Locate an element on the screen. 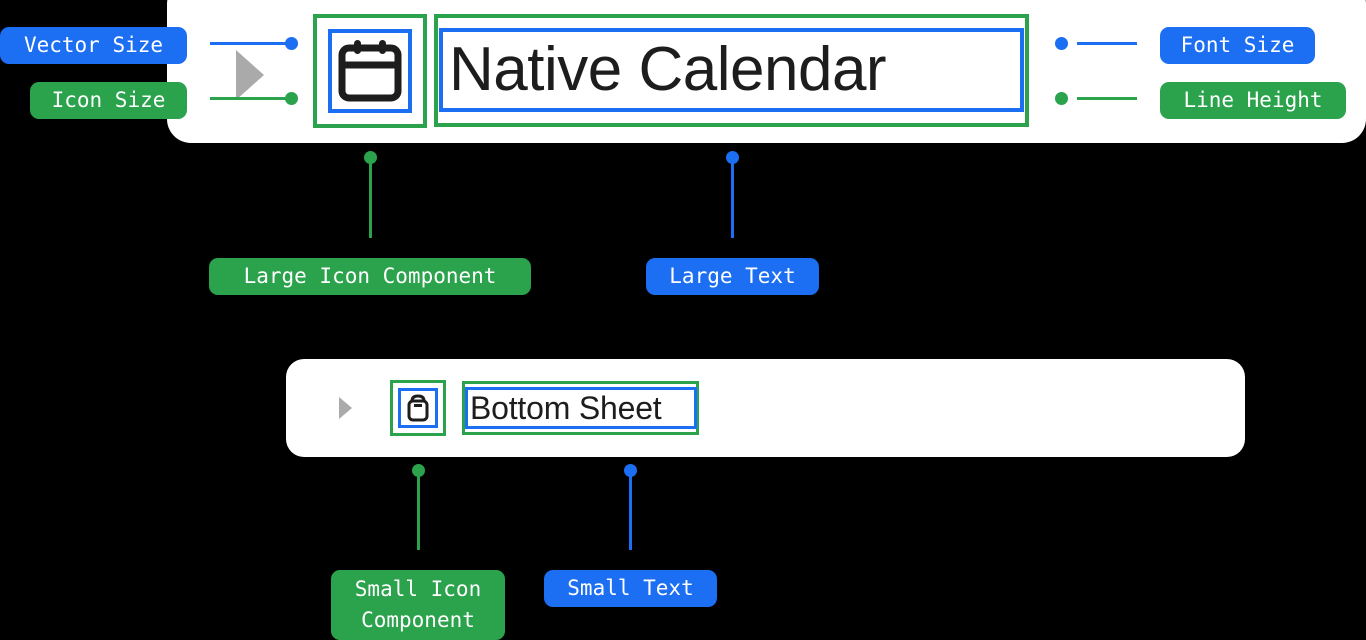 Image resolution: width=1366 pixels, height=640 pixels. connector-line-font-size is located at coordinates (1107, 43).